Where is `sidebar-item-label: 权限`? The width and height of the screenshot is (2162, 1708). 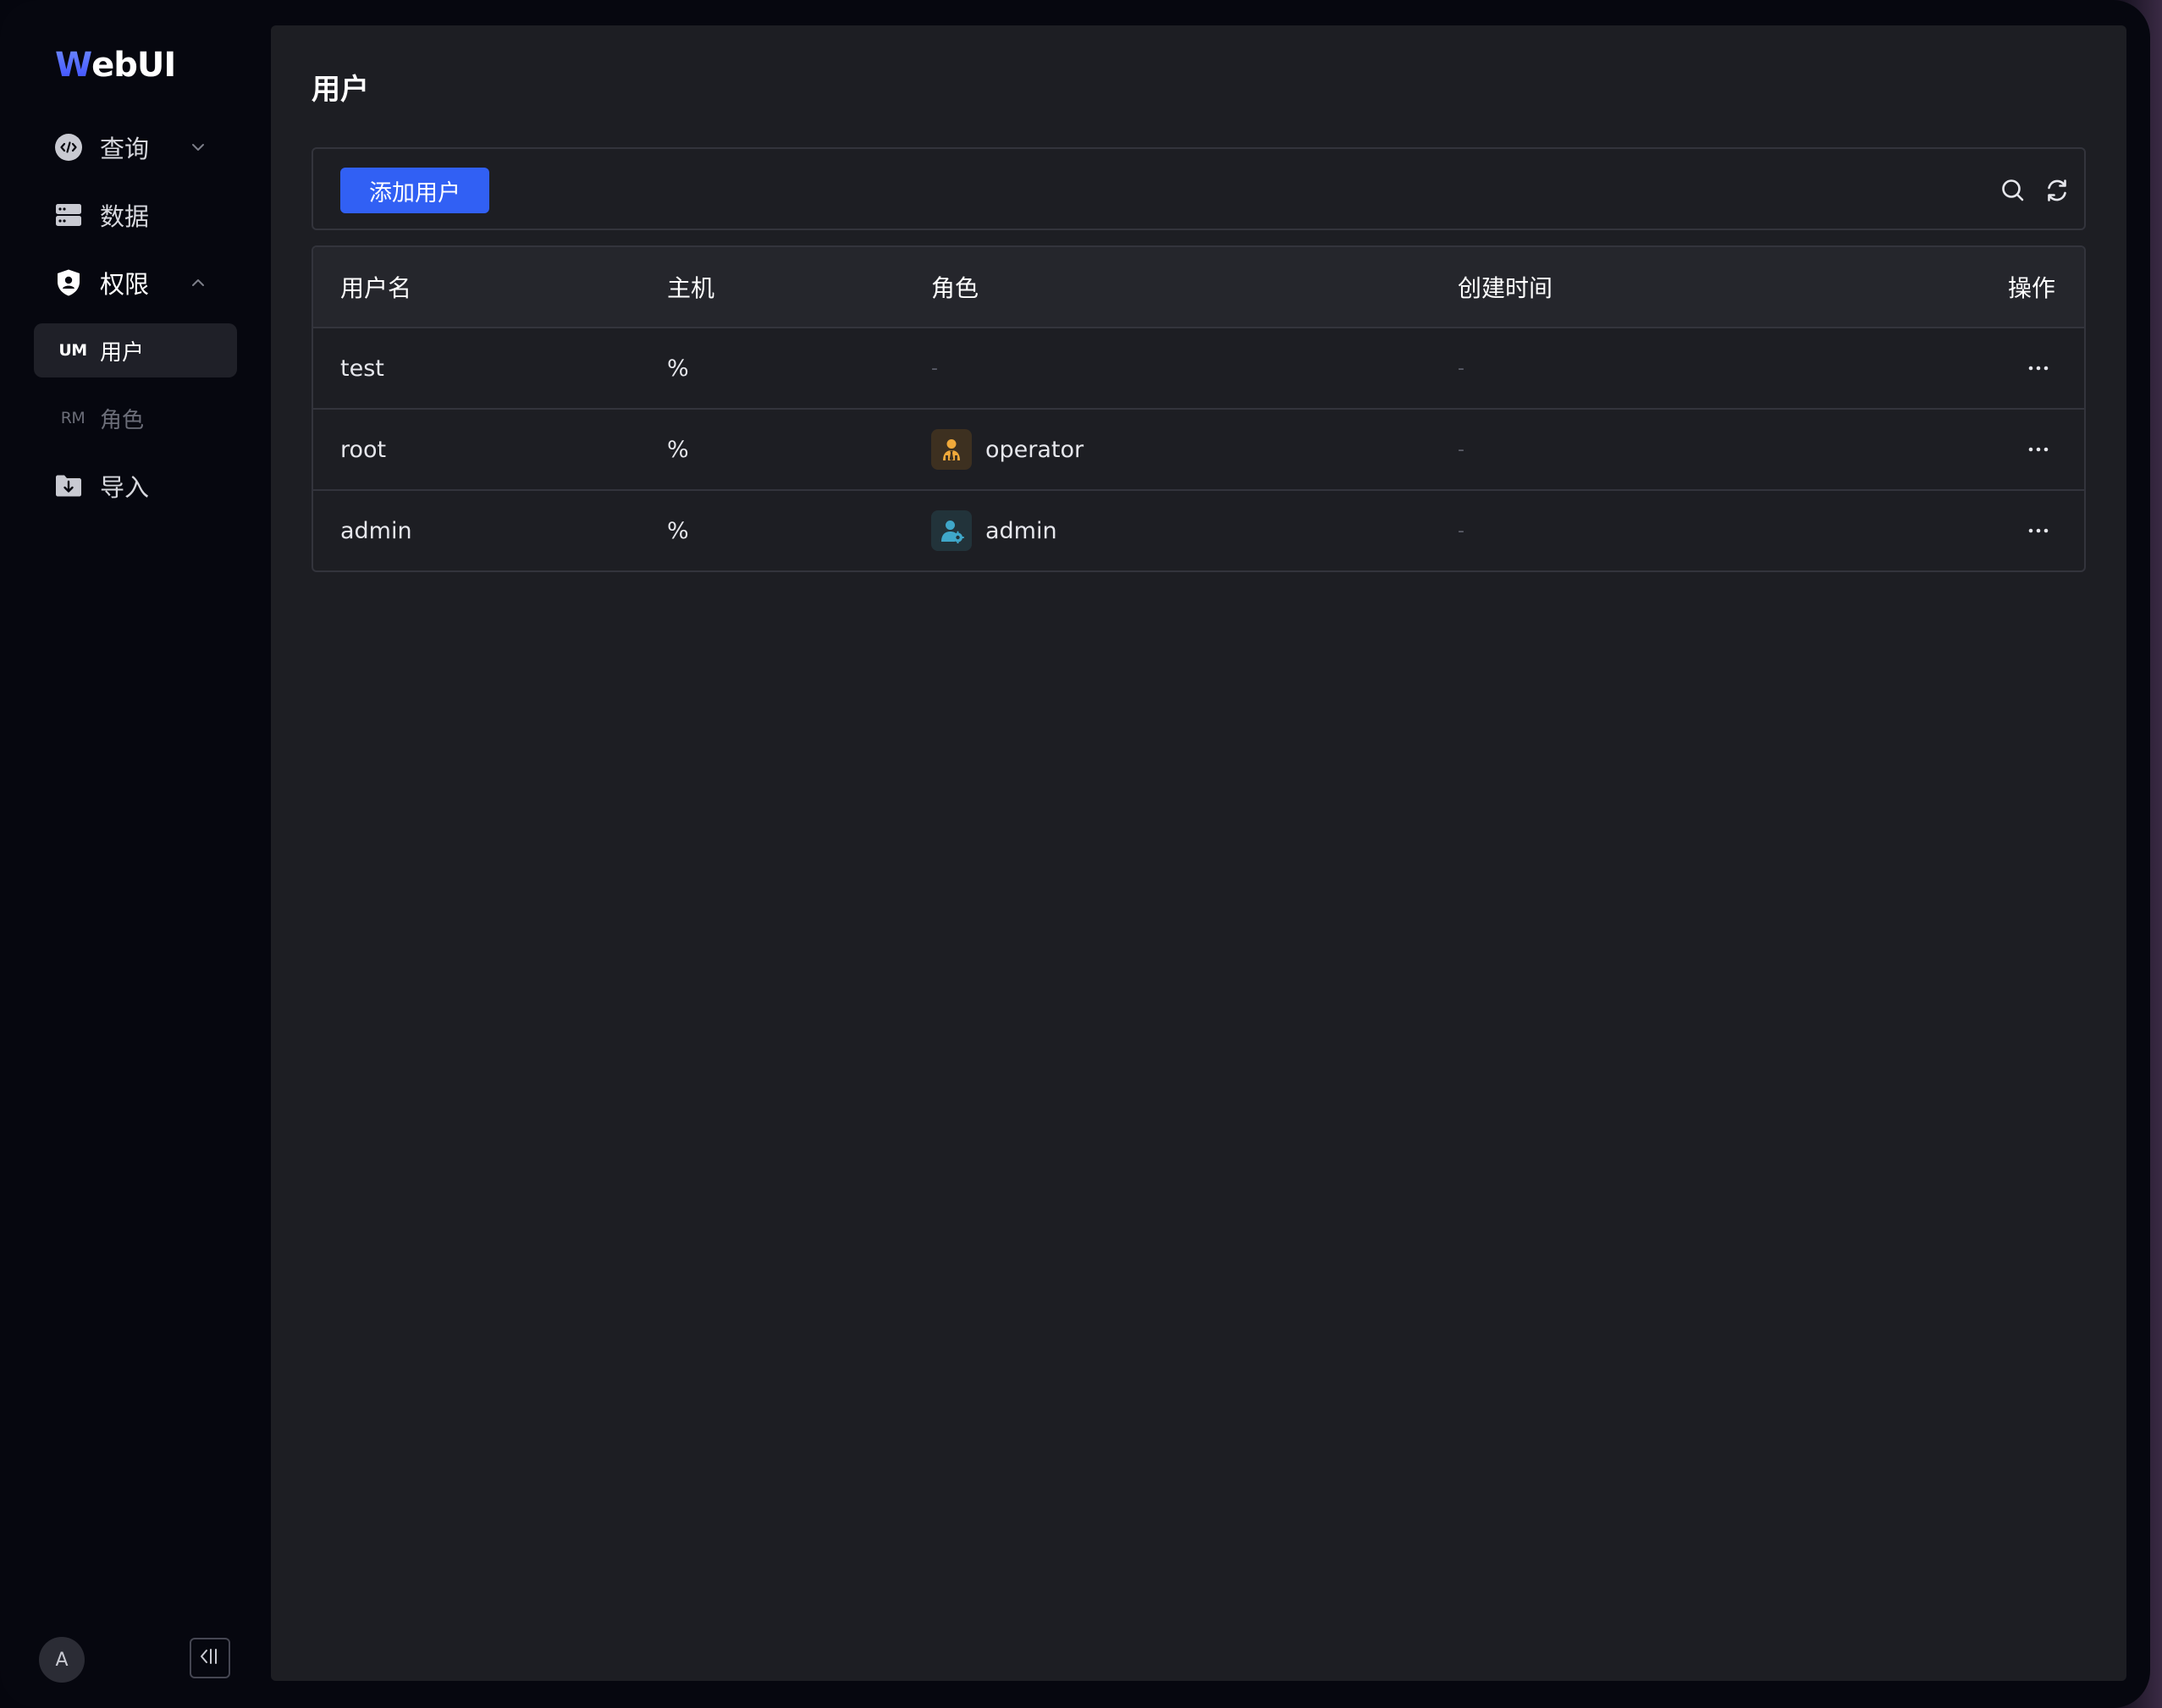
sidebar-item-label: 权限 is located at coordinates (125, 284).